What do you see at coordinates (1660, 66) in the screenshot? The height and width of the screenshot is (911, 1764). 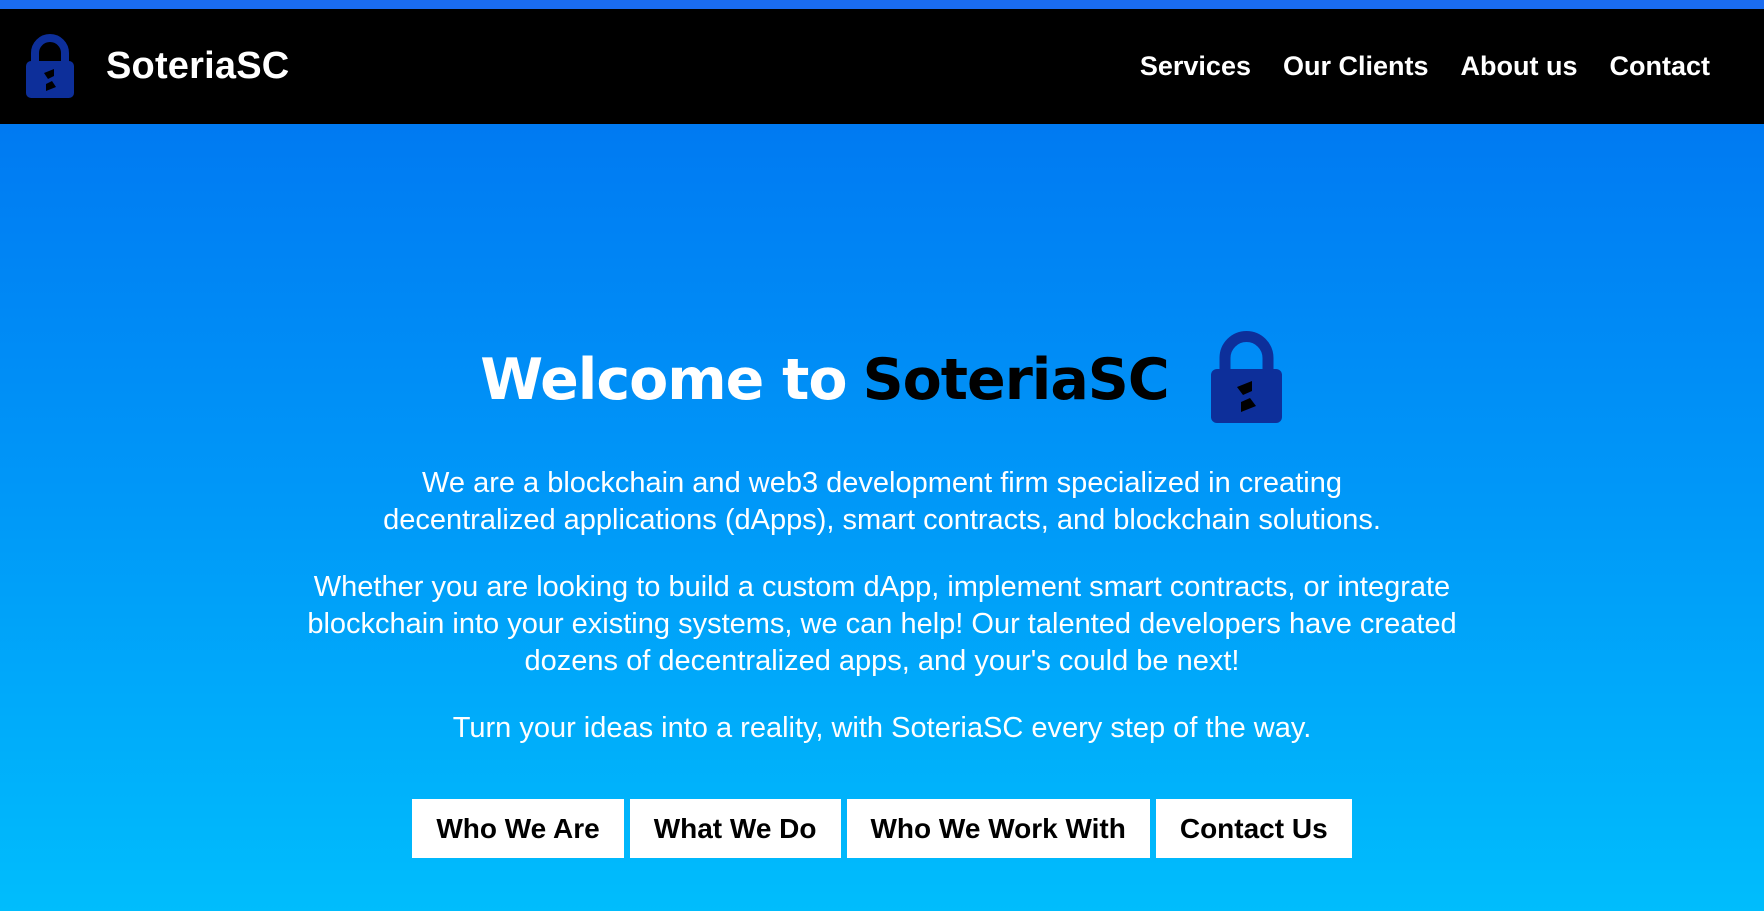 I see `nav-link-contact: Contact` at bounding box center [1660, 66].